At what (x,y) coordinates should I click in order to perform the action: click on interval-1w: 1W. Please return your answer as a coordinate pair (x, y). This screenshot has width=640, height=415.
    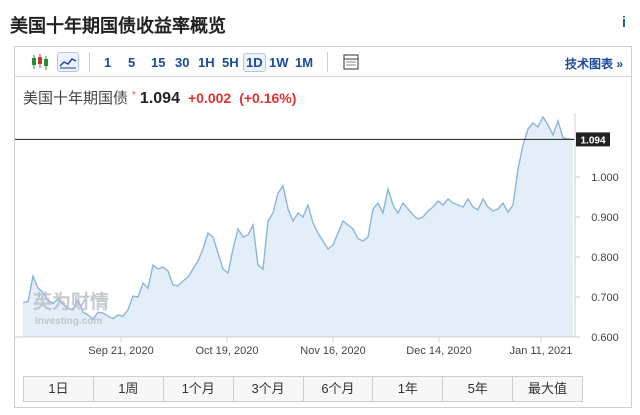
    Looking at the image, I should click on (279, 62).